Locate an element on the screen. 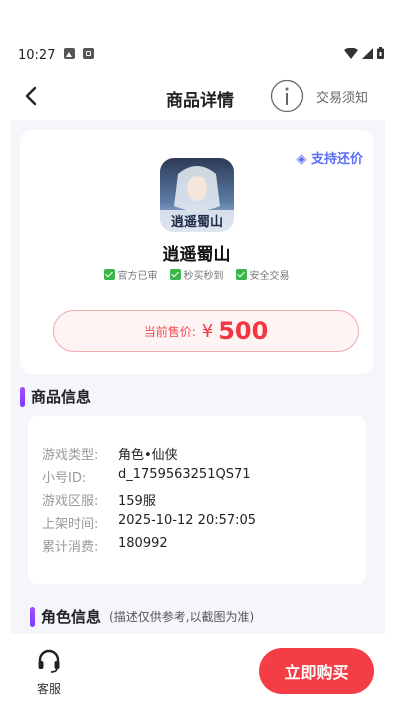  info-label: 累计消费: is located at coordinates (70, 547).